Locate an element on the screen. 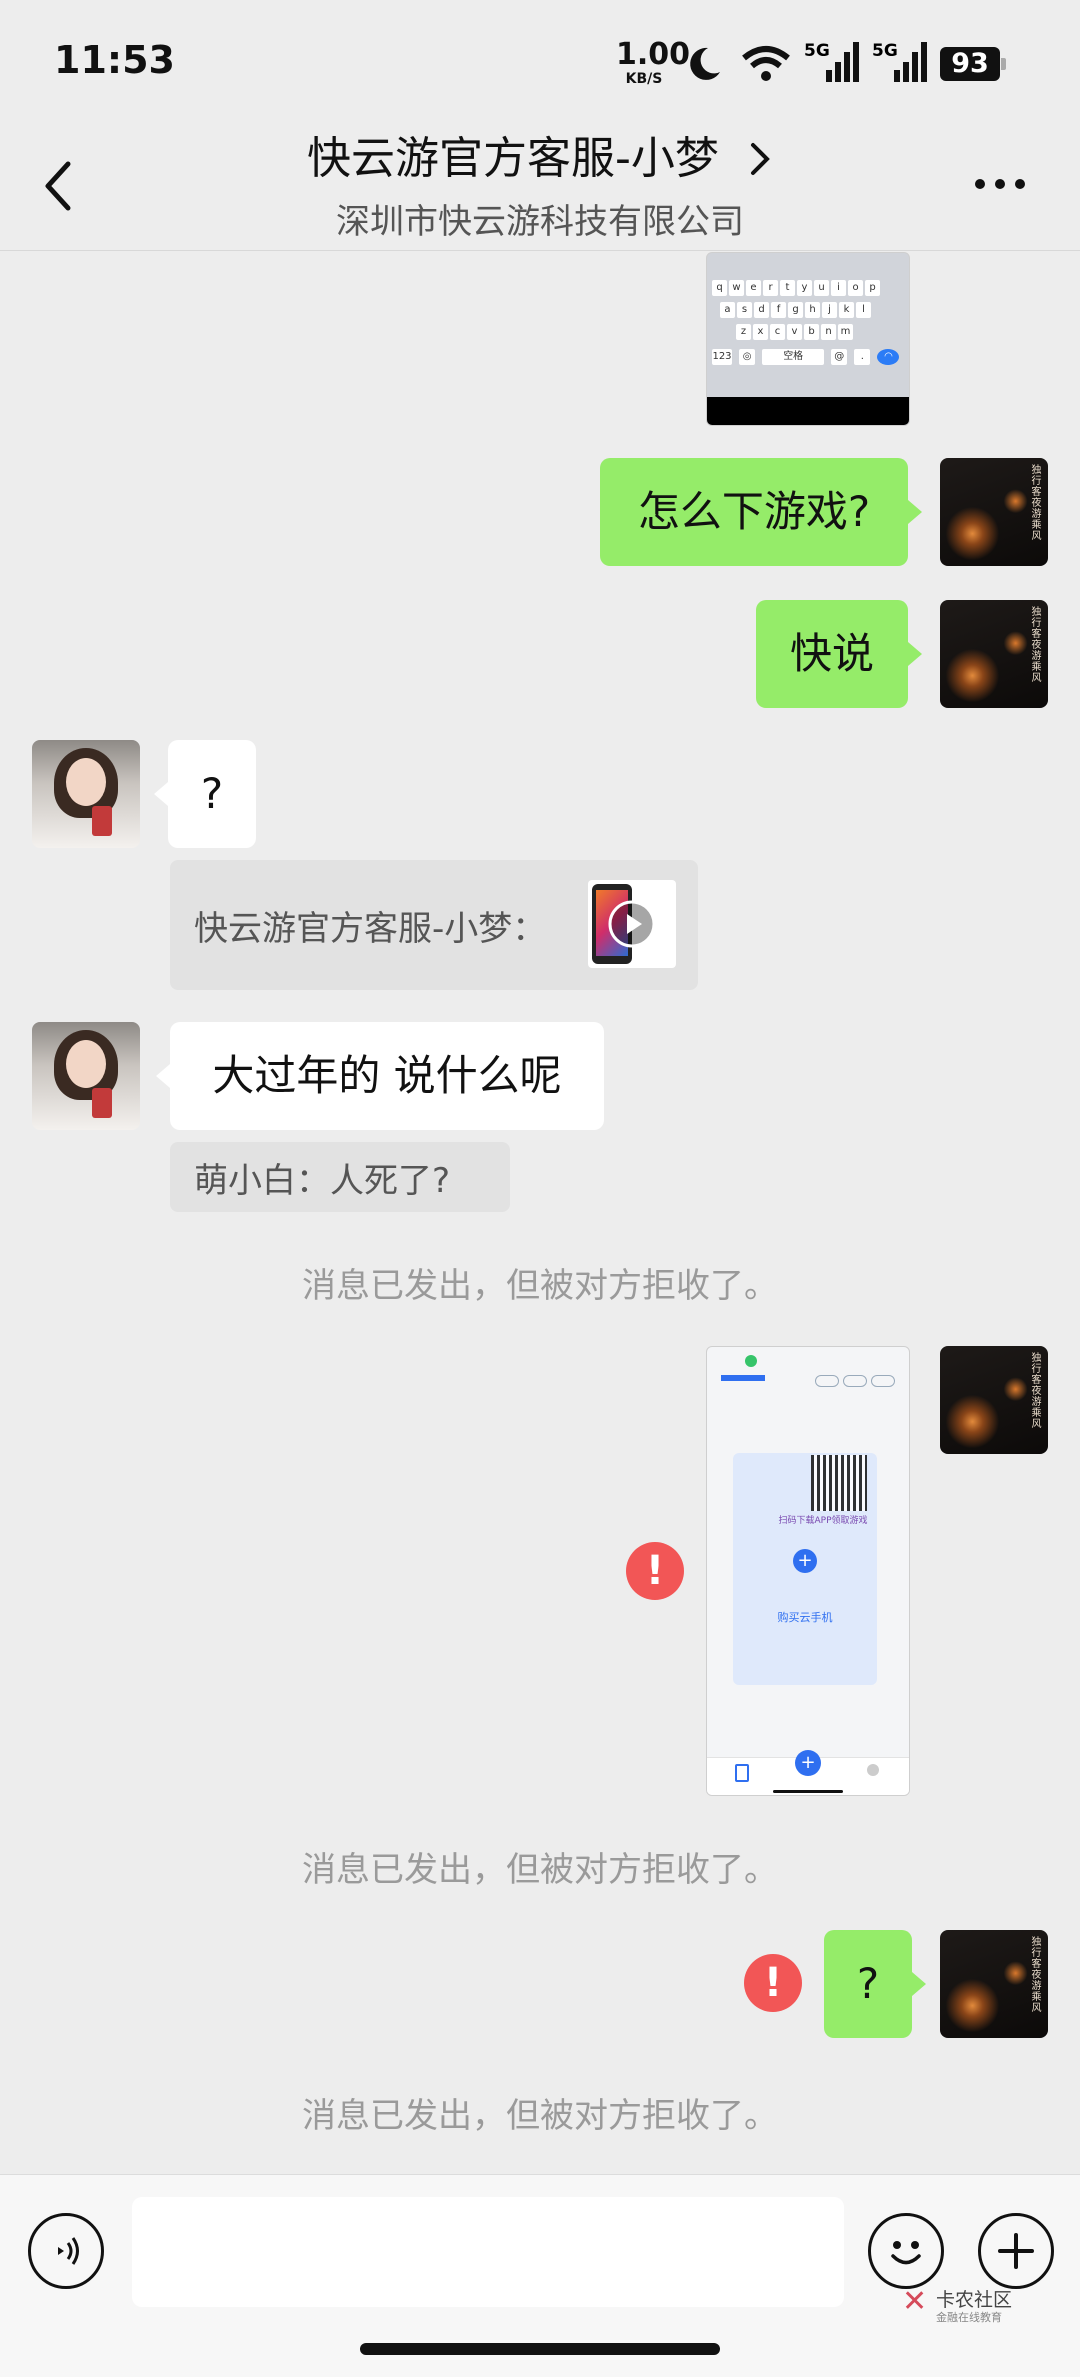 The width and height of the screenshot is (1080, 2377). buy-cloud-phone-label: 购买云手机 is located at coordinates (805, 1617).